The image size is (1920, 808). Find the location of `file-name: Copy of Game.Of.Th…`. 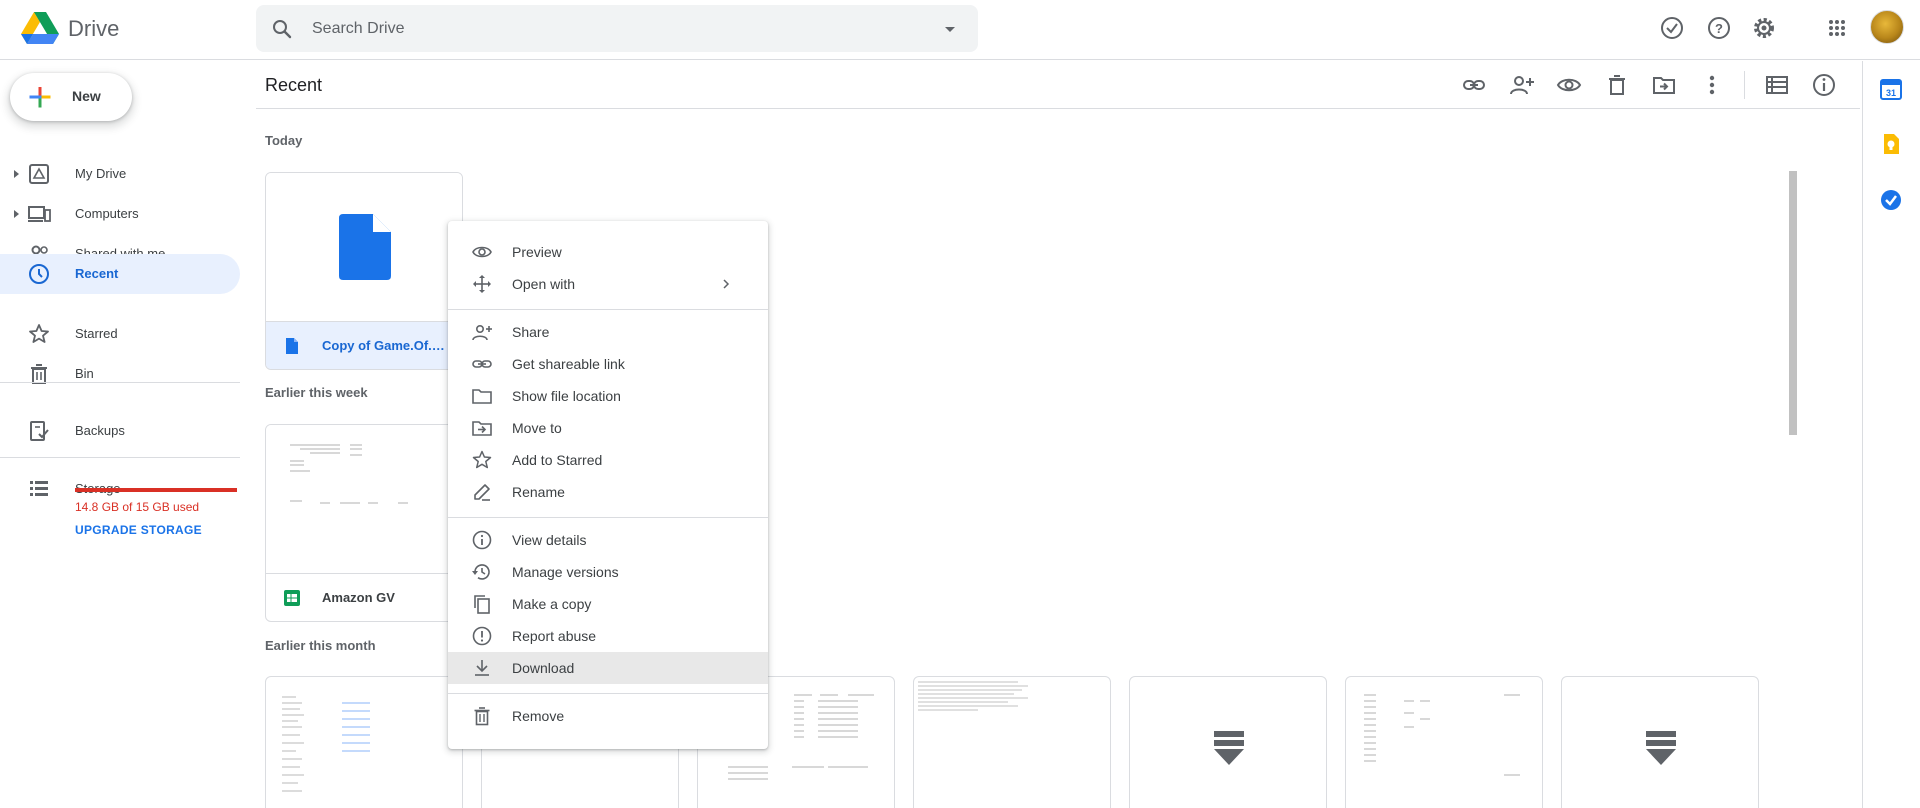

file-name: Copy of Game.Of.Th… is located at coordinates (387, 345).